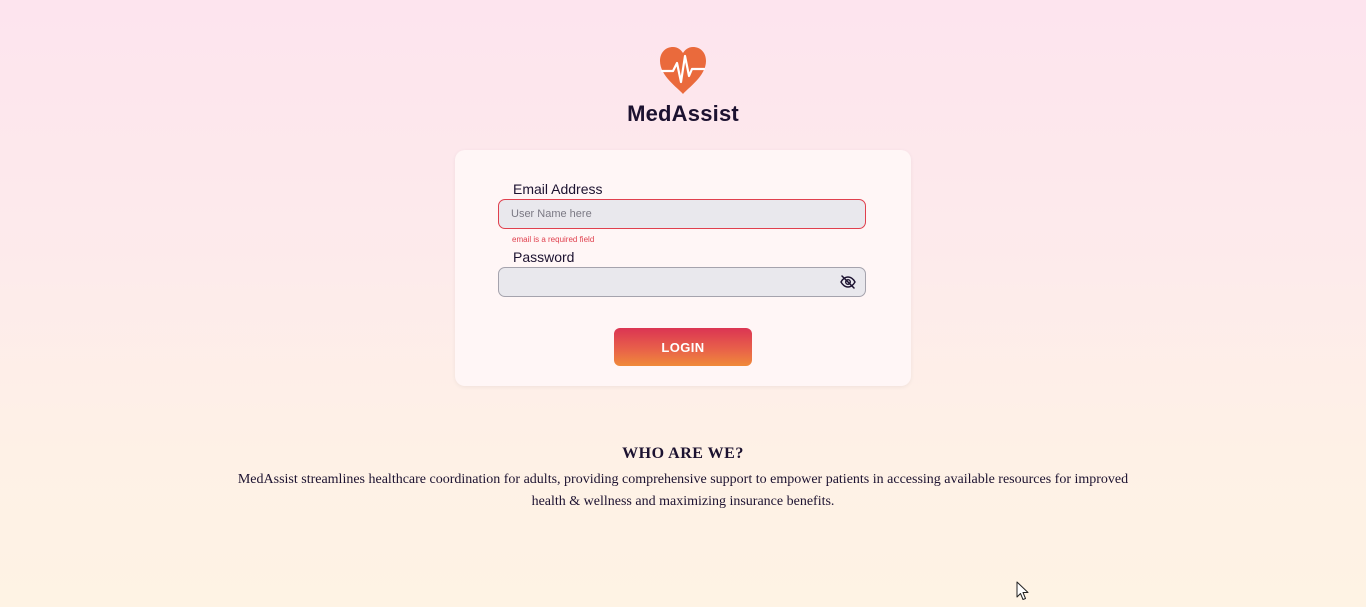  Describe the element at coordinates (558, 189) in the screenshot. I see `email-label: Email Address` at that location.